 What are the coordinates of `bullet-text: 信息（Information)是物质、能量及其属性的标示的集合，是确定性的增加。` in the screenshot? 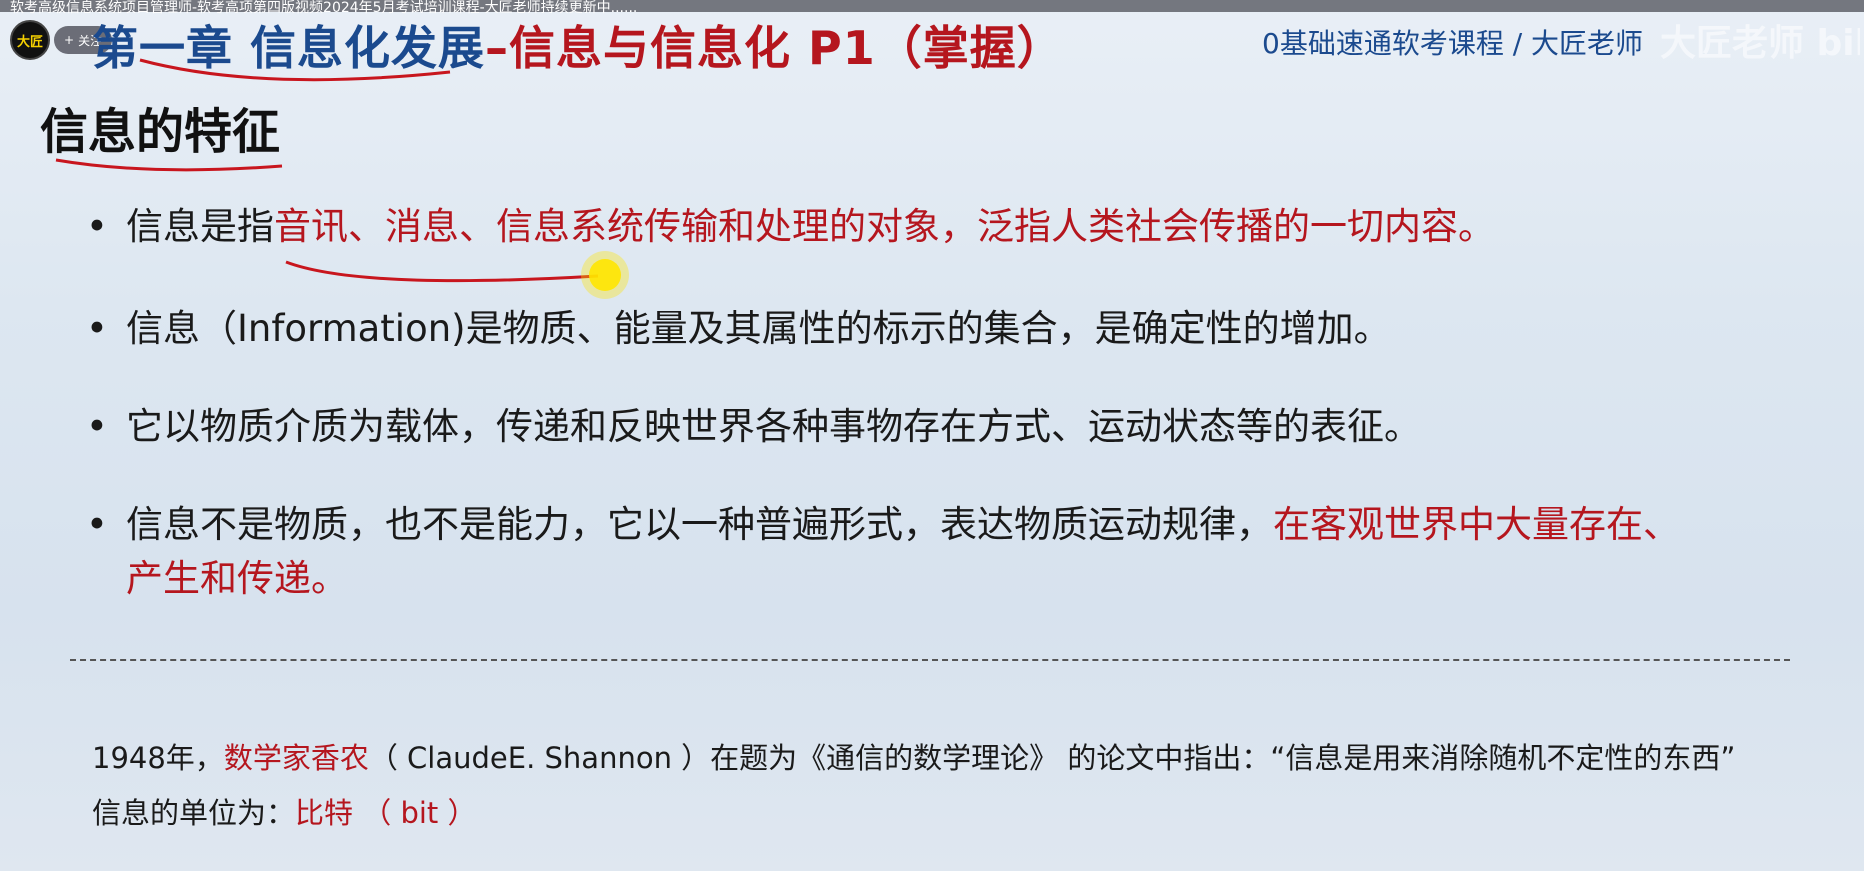 It's located at (758, 328).